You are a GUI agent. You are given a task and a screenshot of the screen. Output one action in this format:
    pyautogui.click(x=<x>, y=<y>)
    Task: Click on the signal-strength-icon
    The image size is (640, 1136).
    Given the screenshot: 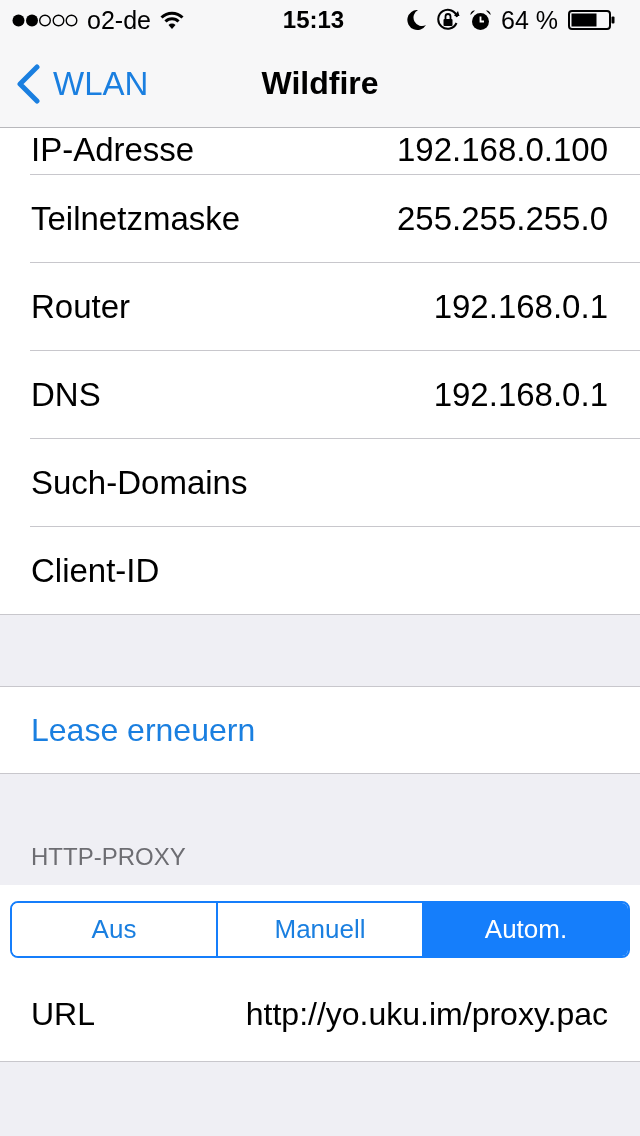 What is the action you would take?
    pyautogui.click(x=45, y=20)
    